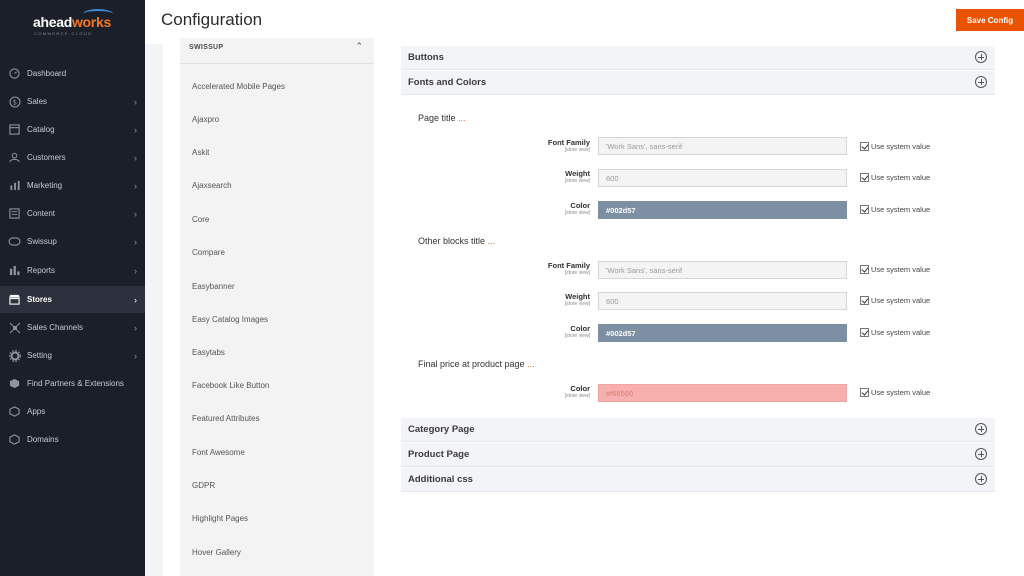  I want to click on sidebar-item-content: Content ›, so click(72, 213).